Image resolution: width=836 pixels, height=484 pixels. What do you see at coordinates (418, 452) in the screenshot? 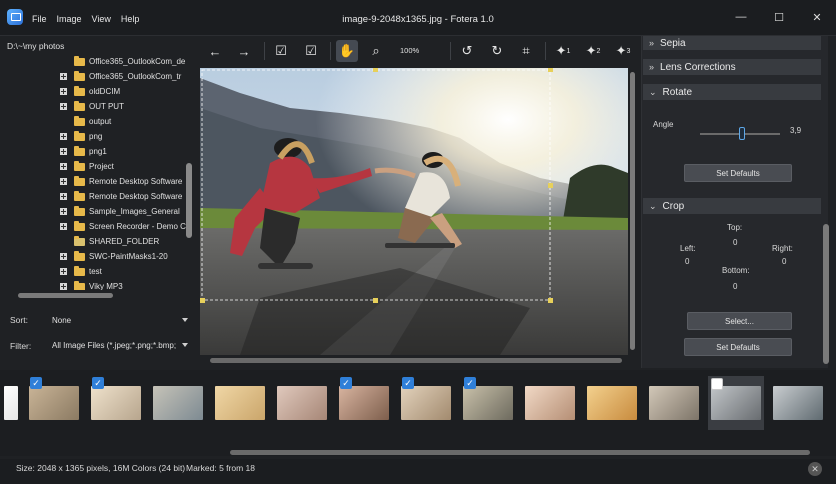
I see `filmstrip-scrollbar` at bounding box center [418, 452].